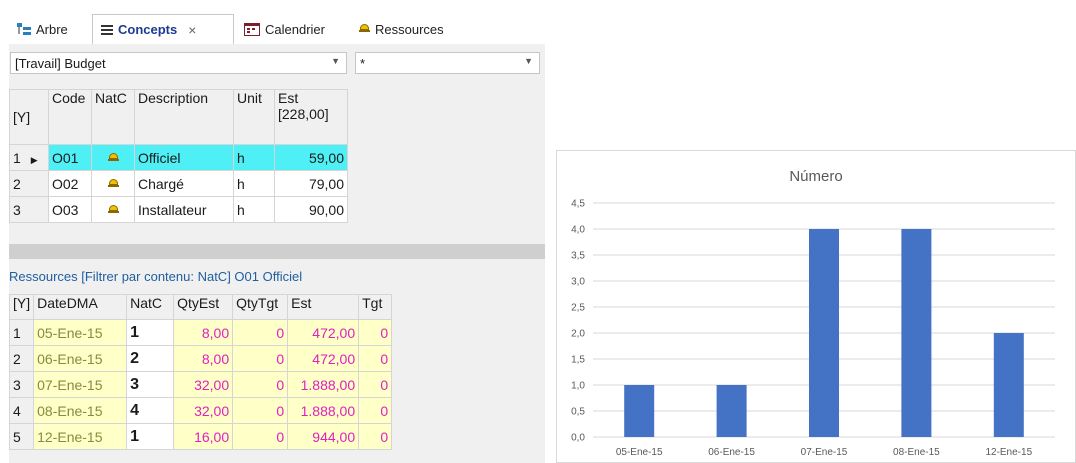 The width and height of the screenshot is (1076, 463). Describe the element at coordinates (107, 29) in the screenshot. I see `list-icon` at that location.